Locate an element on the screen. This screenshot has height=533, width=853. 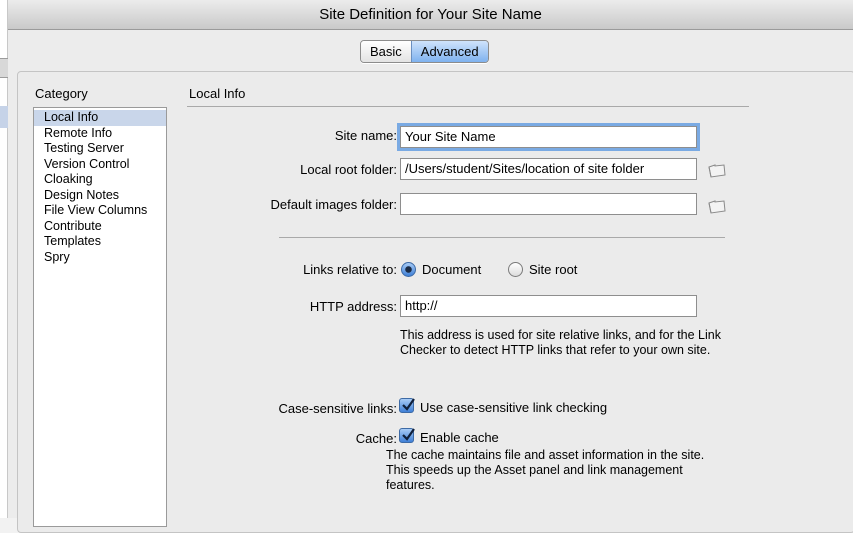
tab-basic: Basic is located at coordinates (386, 51).